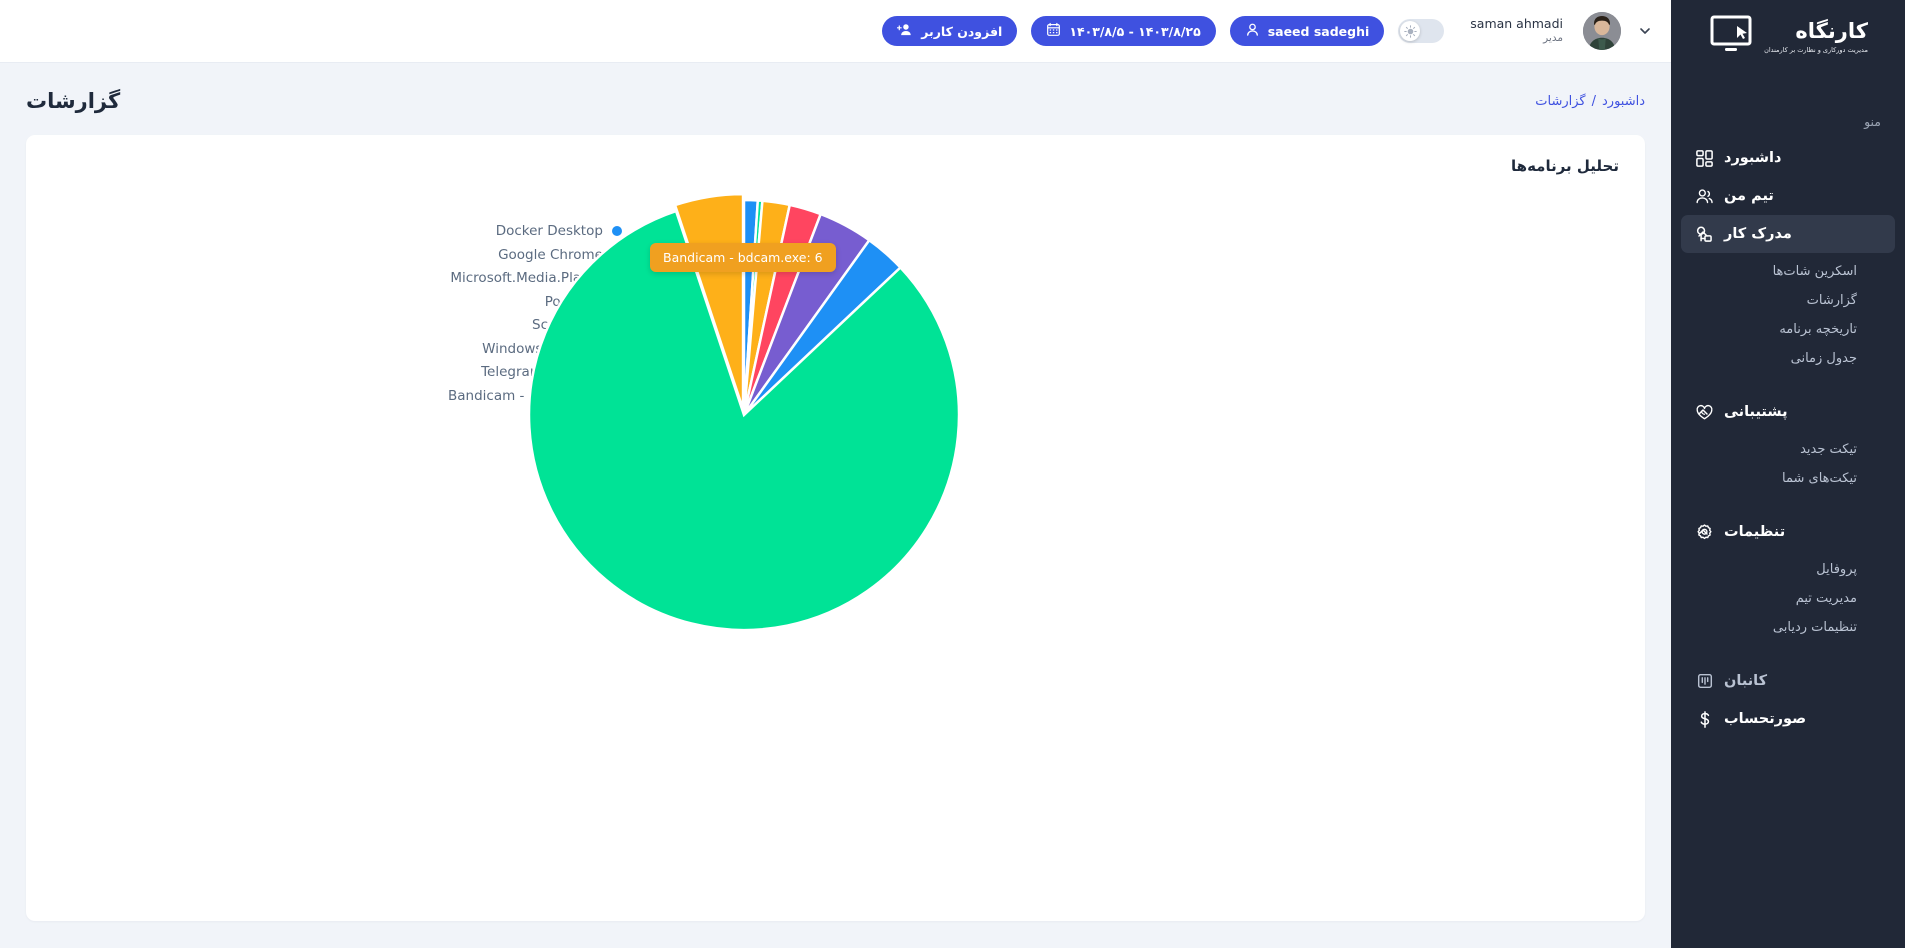 The width and height of the screenshot is (1905, 948). What do you see at coordinates (1704, 158) in the screenshot?
I see `grid-icon` at bounding box center [1704, 158].